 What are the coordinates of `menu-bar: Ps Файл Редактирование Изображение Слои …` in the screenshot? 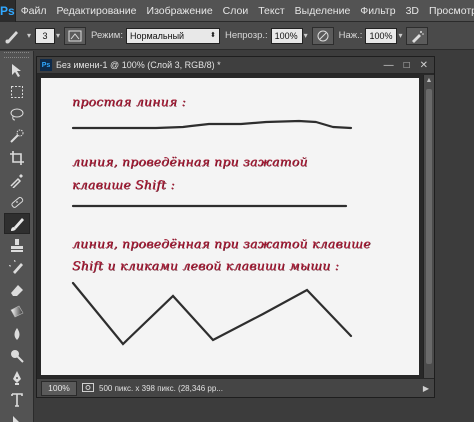 It's located at (237, 11).